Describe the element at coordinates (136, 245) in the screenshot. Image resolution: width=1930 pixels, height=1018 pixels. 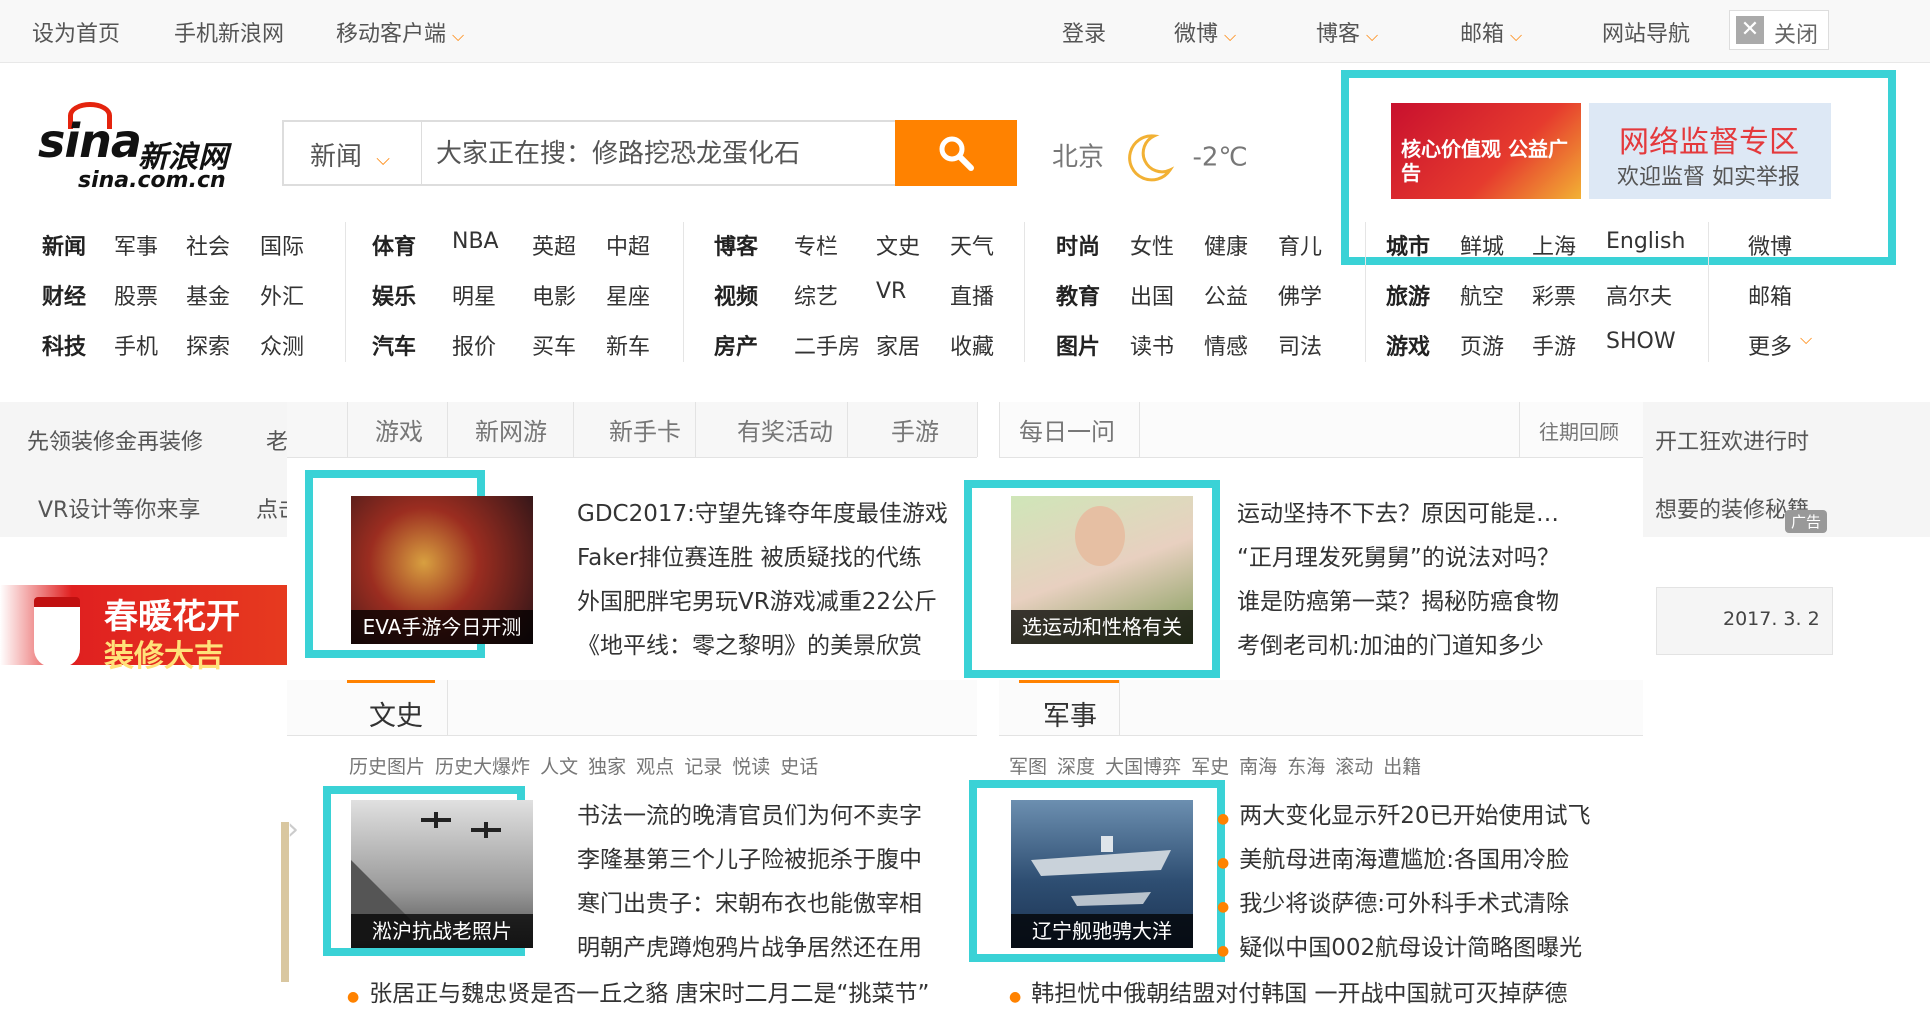
I see `nav-item: 军事` at that location.